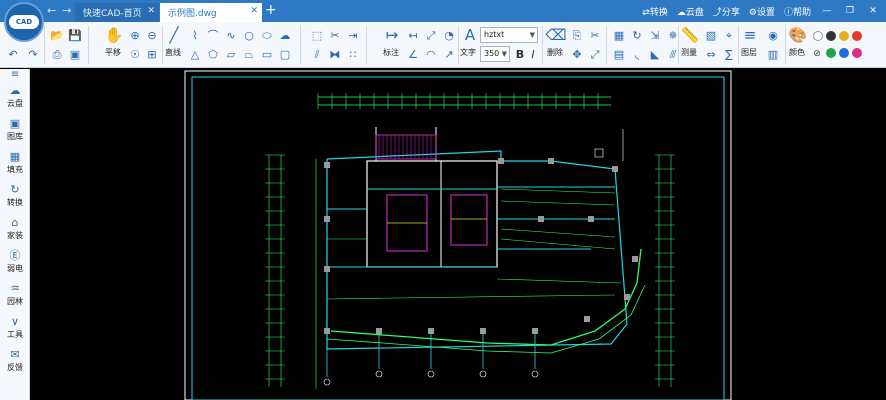  What do you see at coordinates (729, 35) in the screenshot?
I see `coordinate-icon: ⌖` at bounding box center [729, 35].